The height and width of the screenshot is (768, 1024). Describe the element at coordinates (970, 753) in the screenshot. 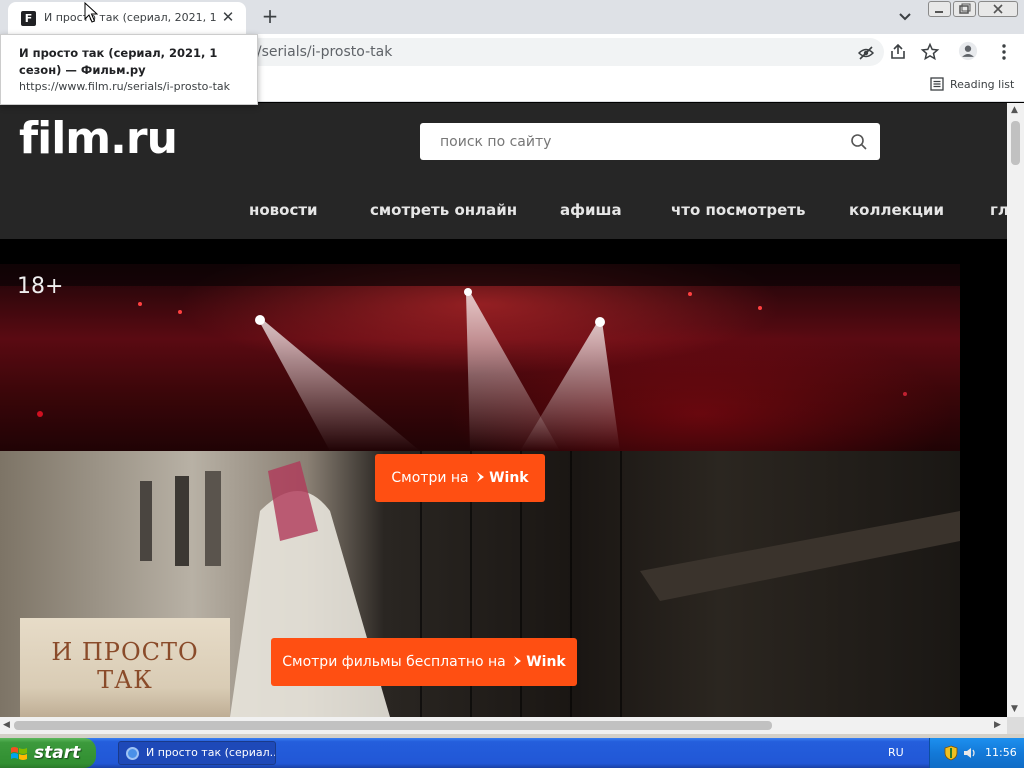

I see `volume-icon` at that location.